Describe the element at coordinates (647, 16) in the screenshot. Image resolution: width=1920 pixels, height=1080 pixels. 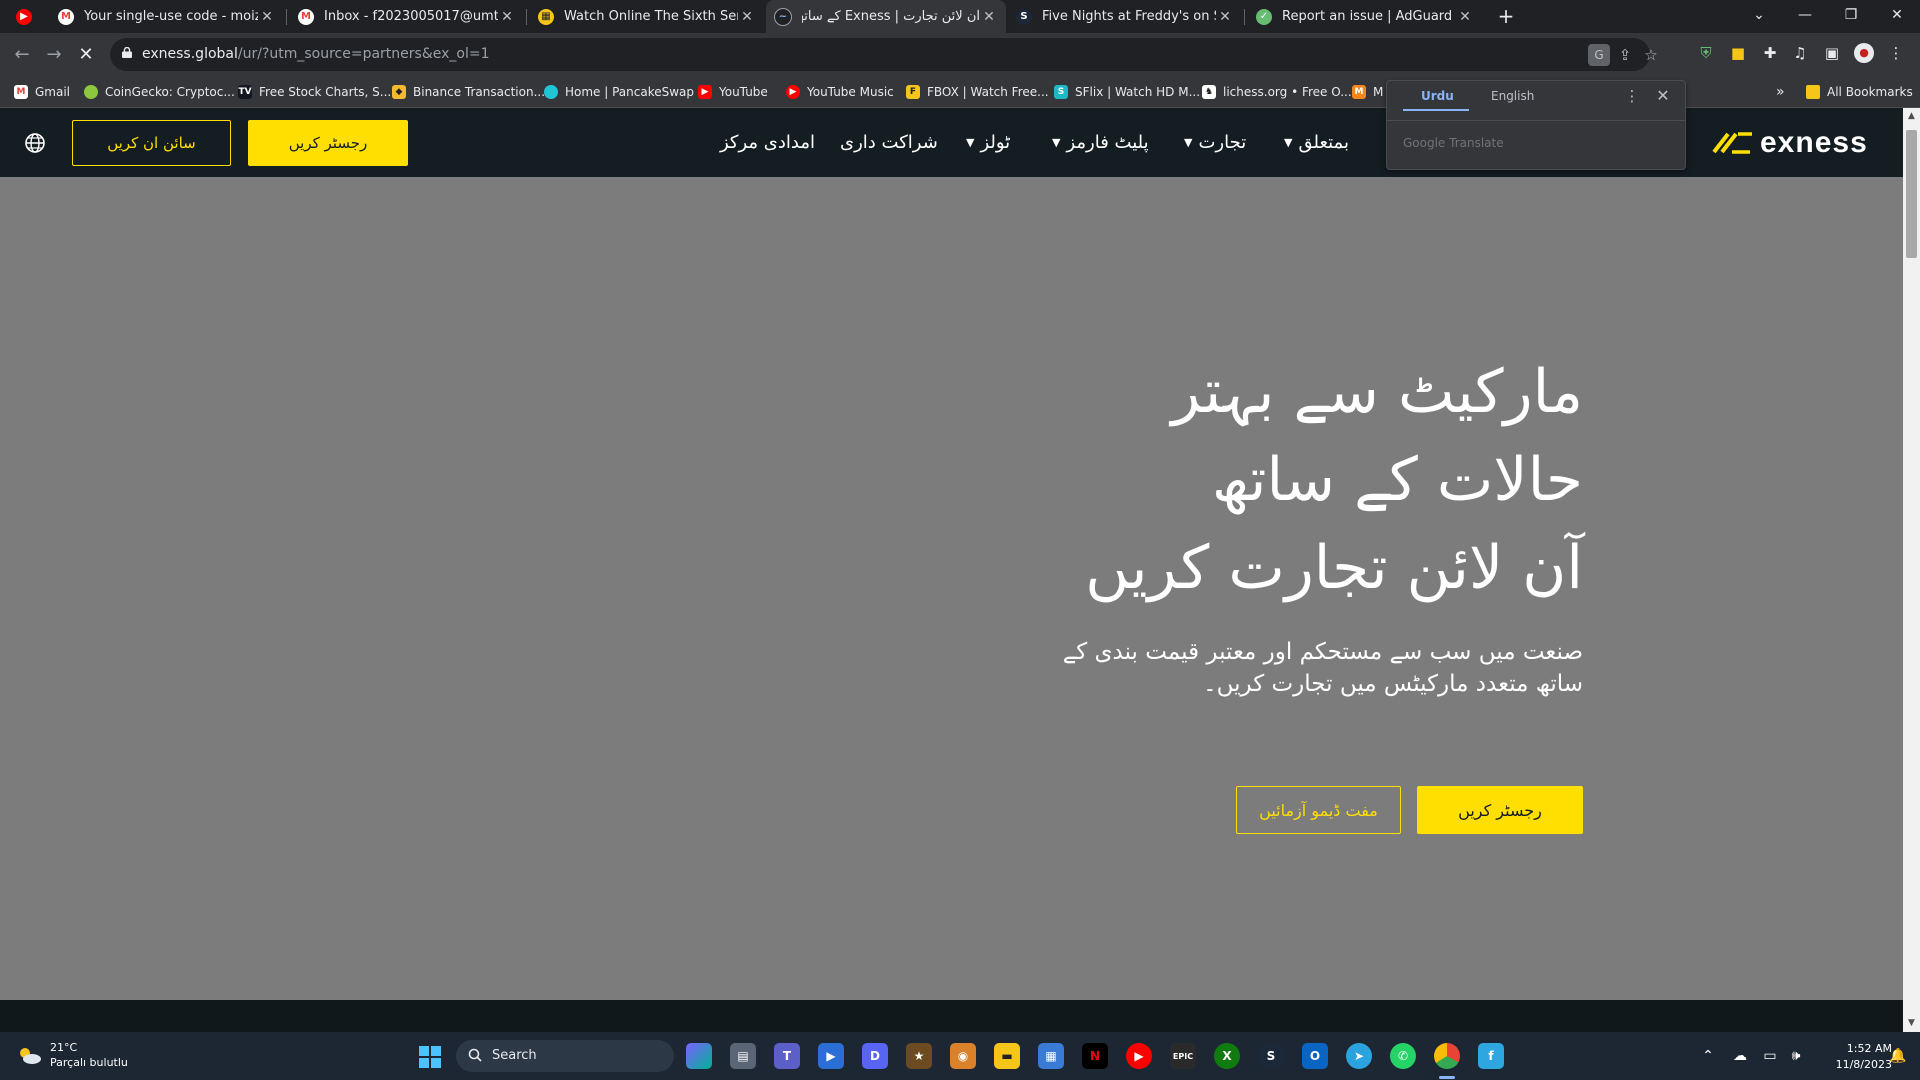
I see `tab-3: ▦ Watch Online The Sixth Sense 19 ✕` at that location.